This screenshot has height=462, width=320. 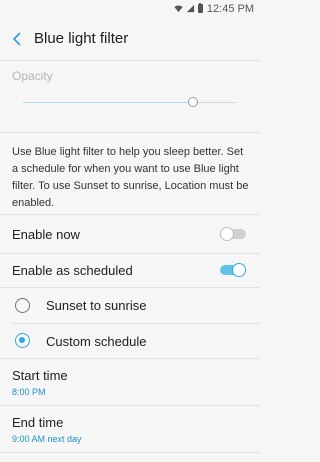 I want to click on end-time-value: 9:00 AM next day, so click(x=47, y=438).